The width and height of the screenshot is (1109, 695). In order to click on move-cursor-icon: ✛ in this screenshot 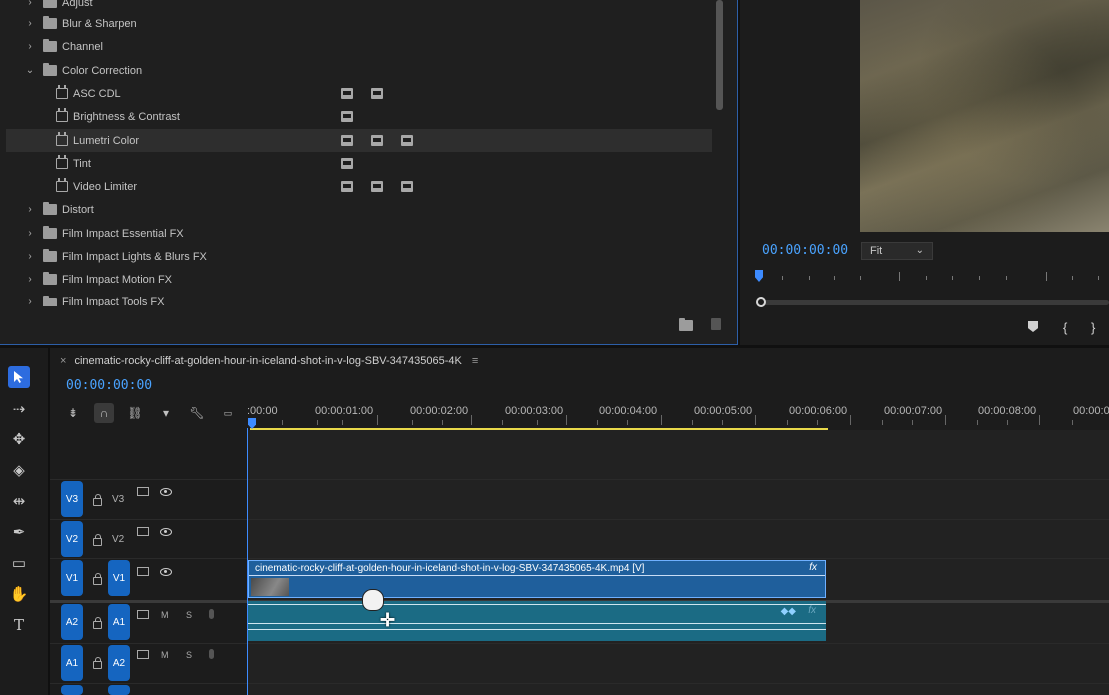, I will do `click(388, 620)`.